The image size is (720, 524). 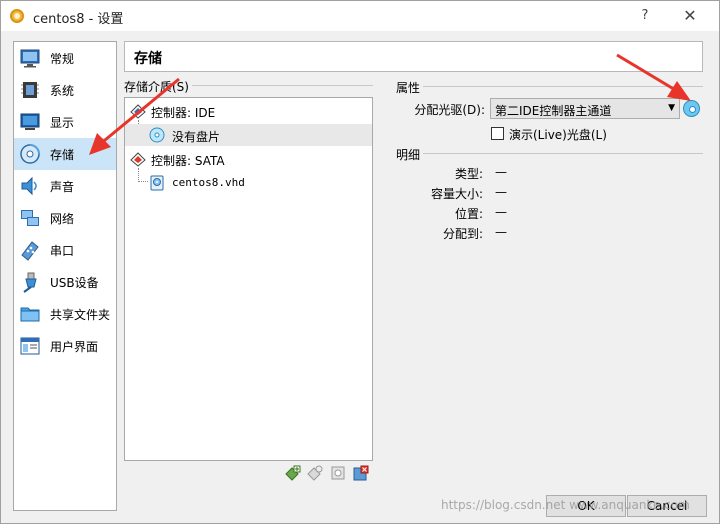 I want to click on sidebar-item-label: 用户界面, so click(x=74, y=347).